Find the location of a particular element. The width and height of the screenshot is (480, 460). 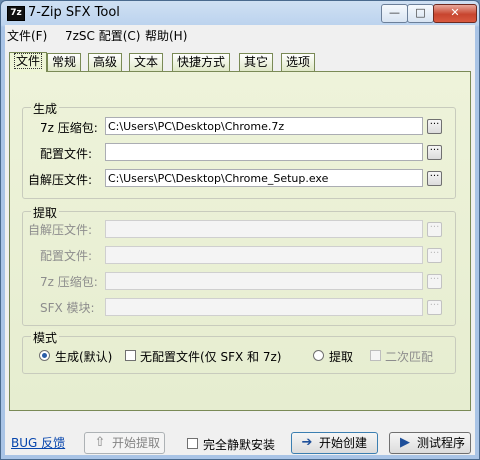

menu-7zsc-config: 7zSC 配置(C) is located at coordinates (103, 35).